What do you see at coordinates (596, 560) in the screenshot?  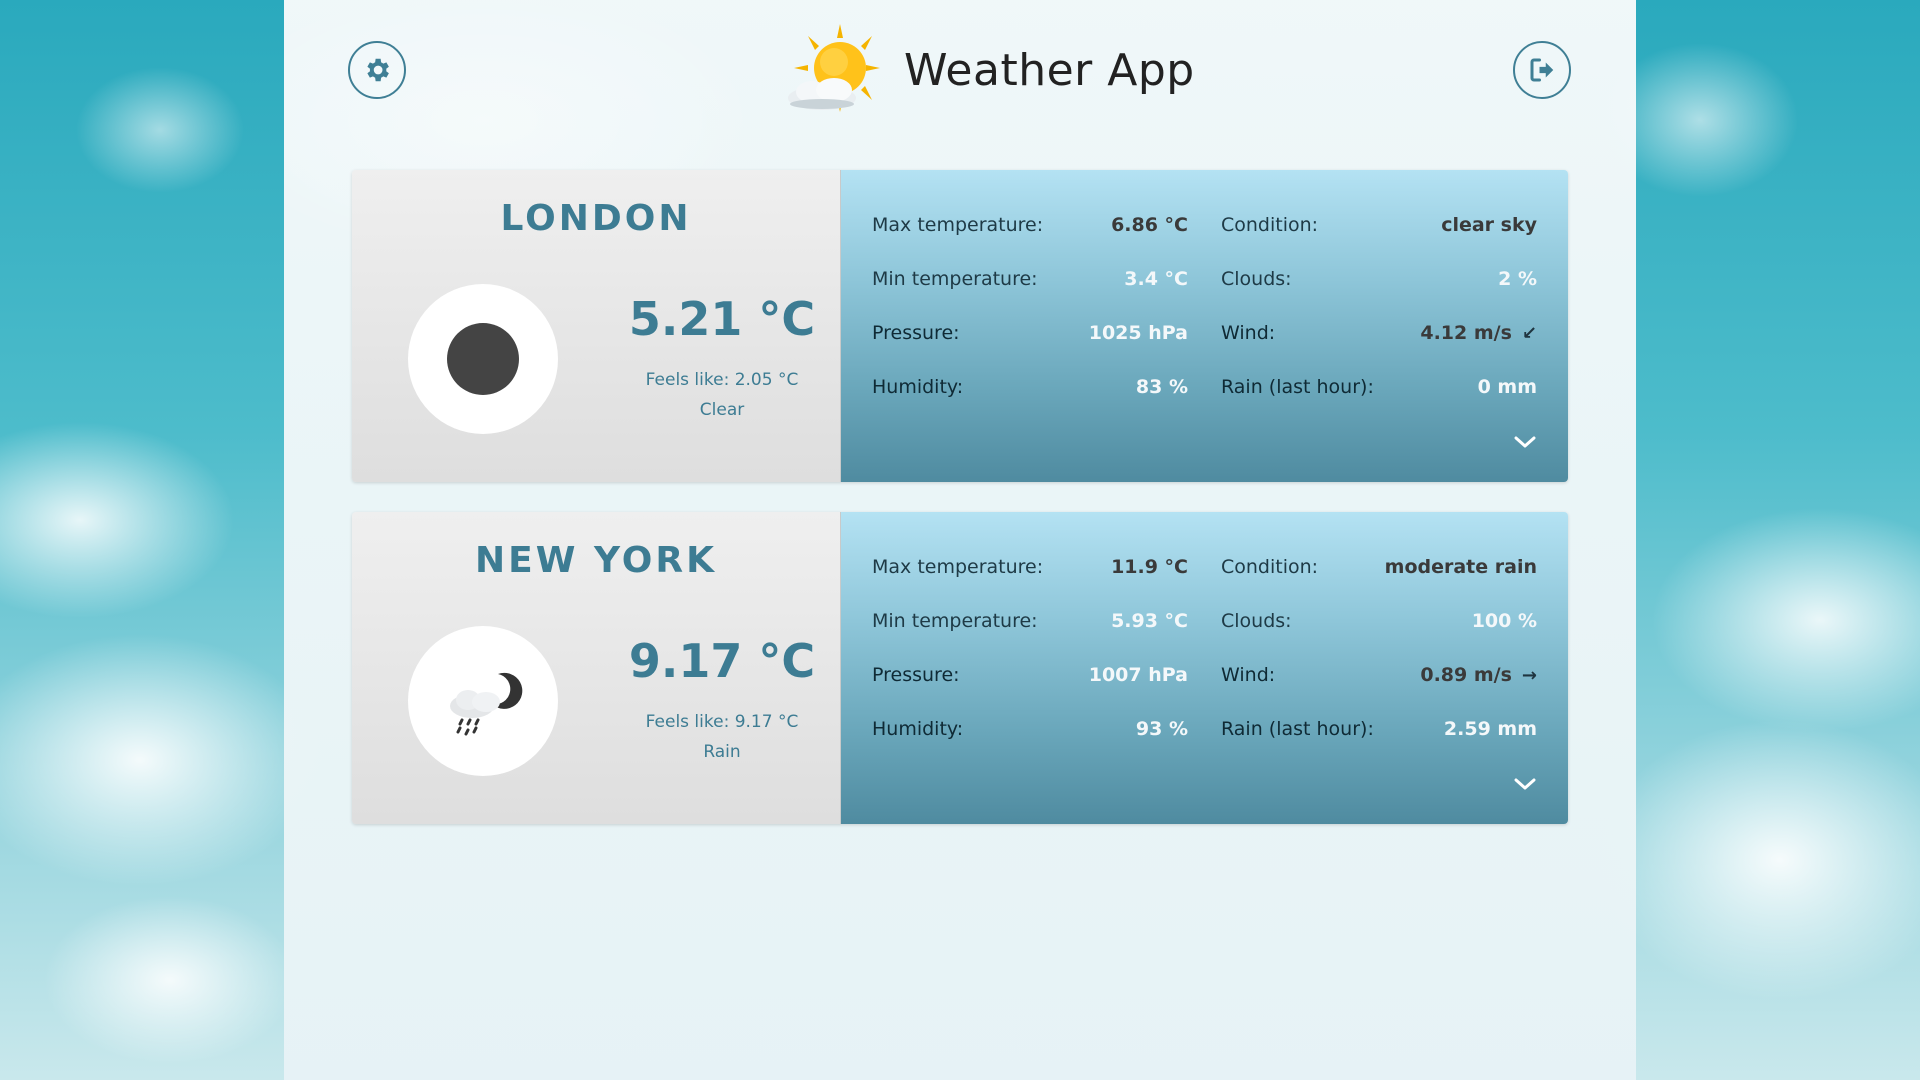 I see `city-name: New York` at bounding box center [596, 560].